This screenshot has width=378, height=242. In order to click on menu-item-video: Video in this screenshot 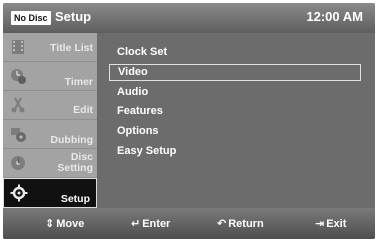, I will do `click(235, 72)`.